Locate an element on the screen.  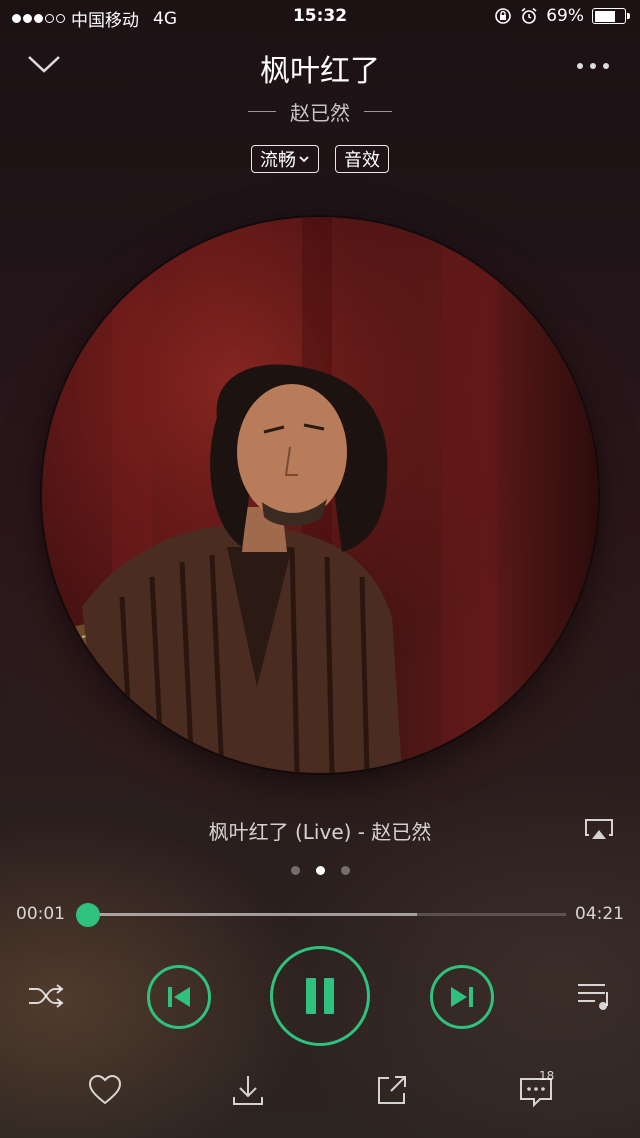
progress-track is located at coordinates (326, 914).